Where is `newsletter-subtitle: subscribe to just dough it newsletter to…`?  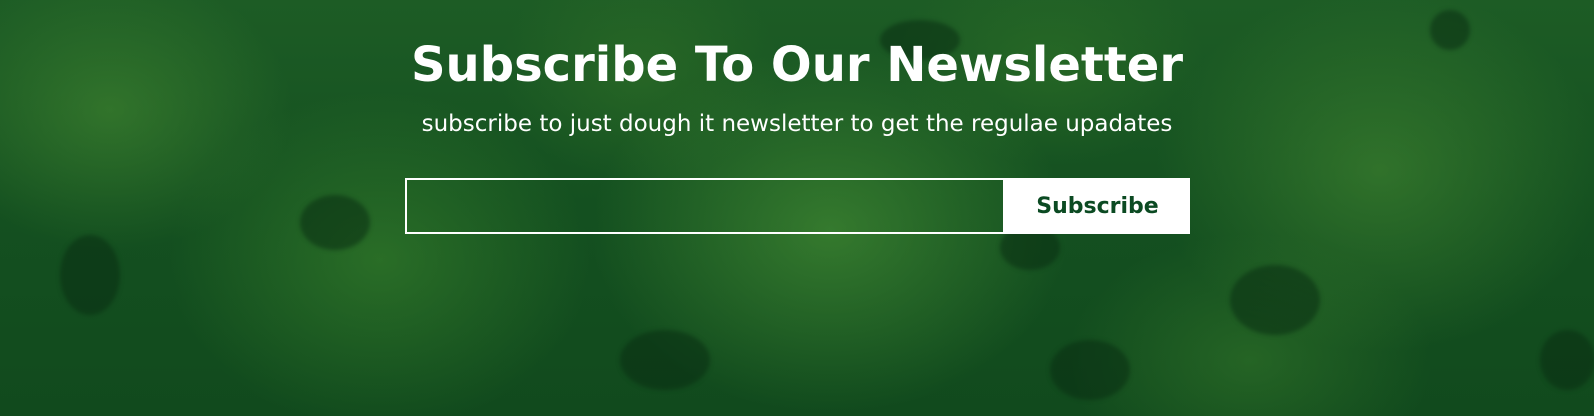
newsletter-subtitle: subscribe to just dough it newsletter to… is located at coordinates (797, 124).